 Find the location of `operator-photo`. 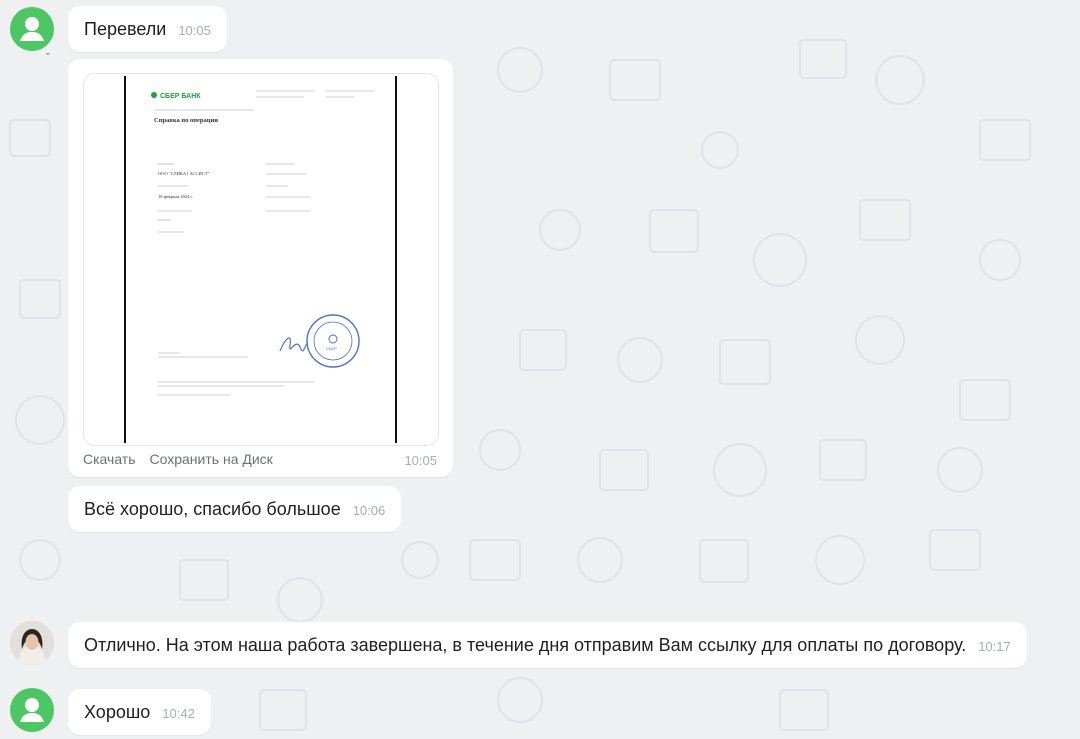

operator-photo is located at coordinates (32, 643).